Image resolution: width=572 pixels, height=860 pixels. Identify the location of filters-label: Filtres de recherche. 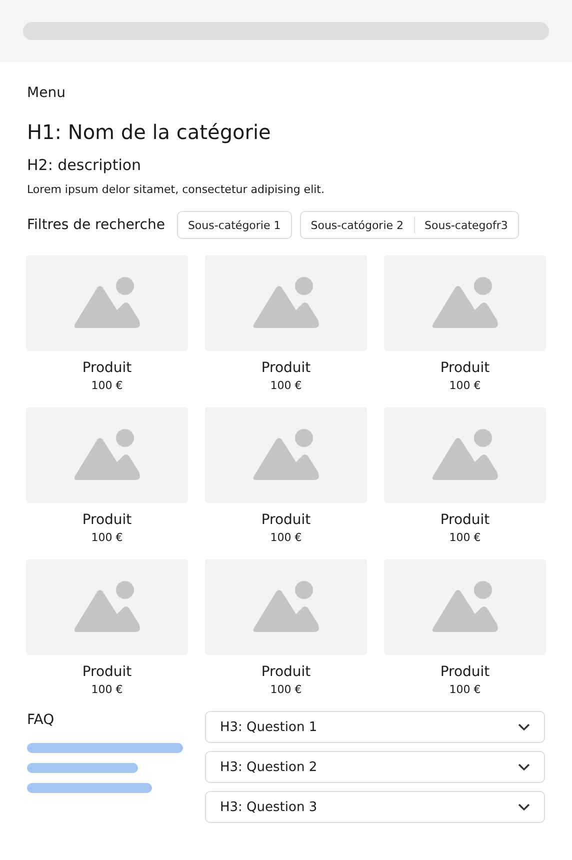
(96, 225).